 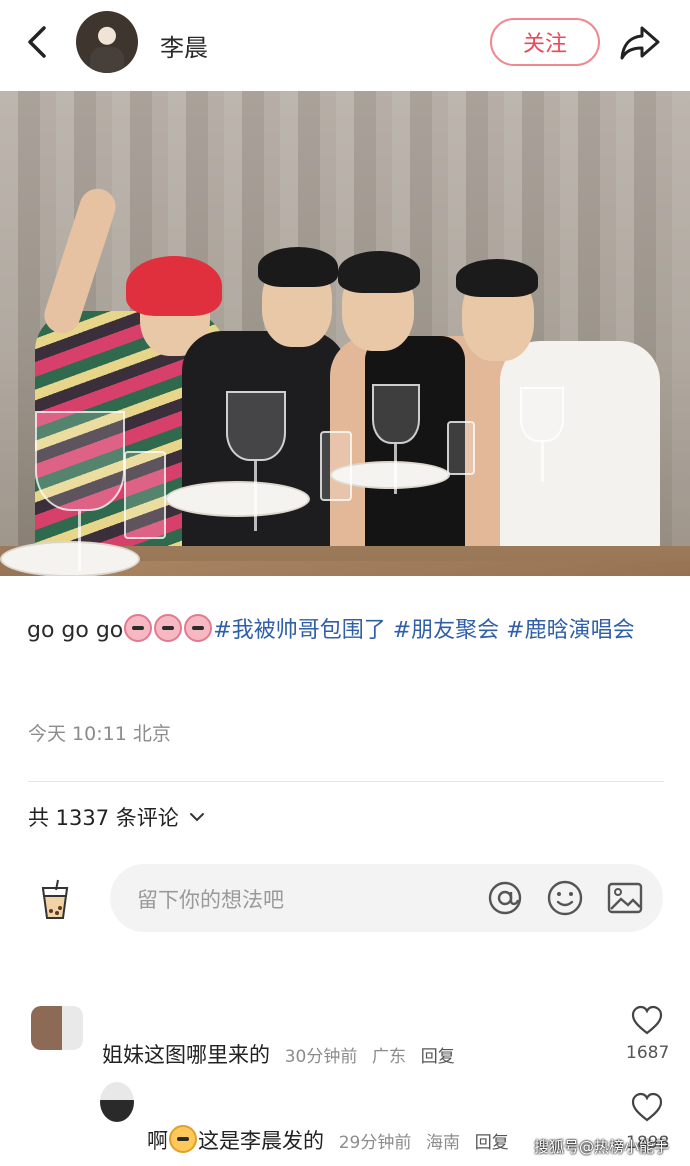 I want to click on caption-text: go go go, so click(x=75, y=630).